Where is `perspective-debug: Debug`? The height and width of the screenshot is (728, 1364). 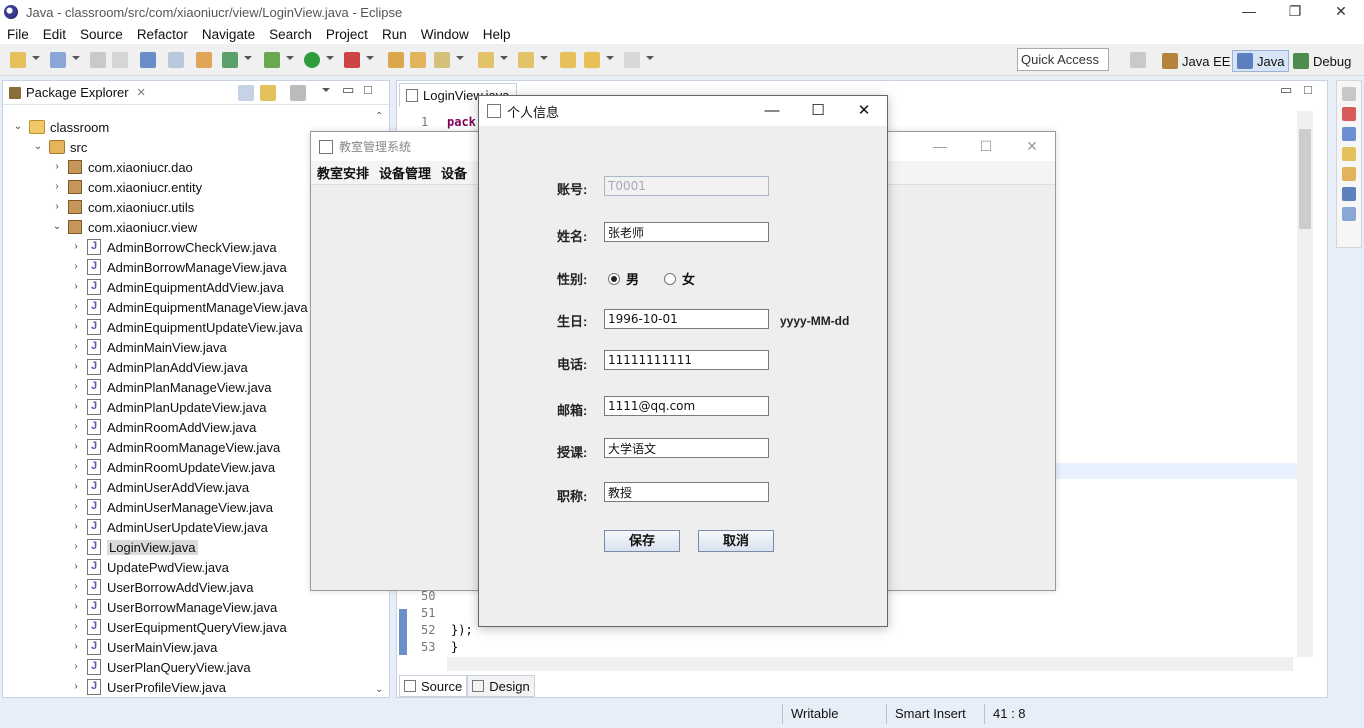 perspective-debug: Debug is located at coordinates (1322, 61).